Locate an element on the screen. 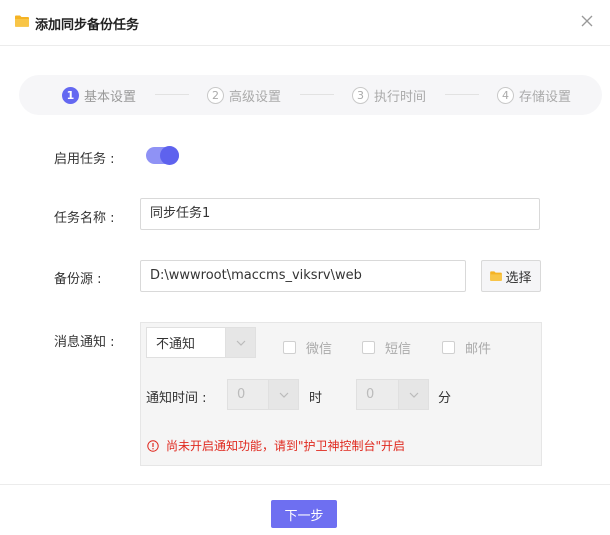  step-number: 1 is located at coordinates (70, 95).